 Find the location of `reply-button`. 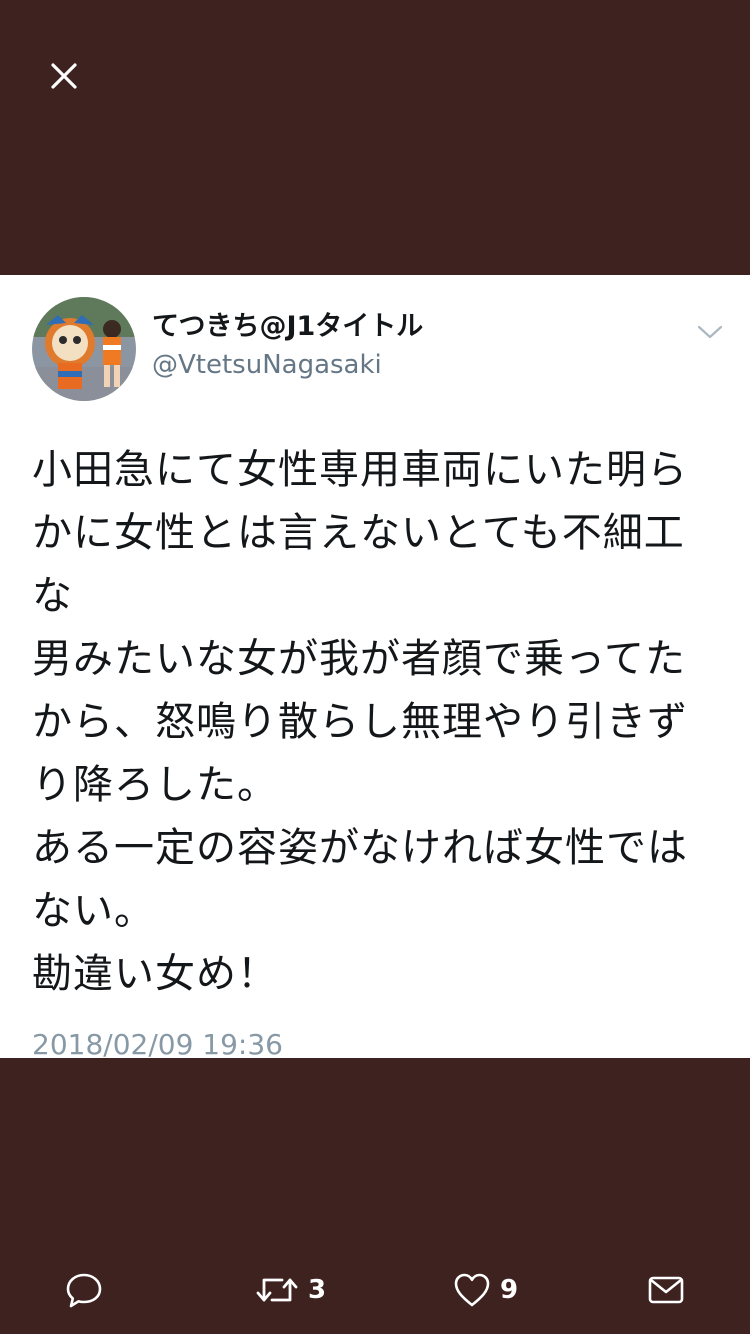

reply-button is located at coordinates (84, 1290).